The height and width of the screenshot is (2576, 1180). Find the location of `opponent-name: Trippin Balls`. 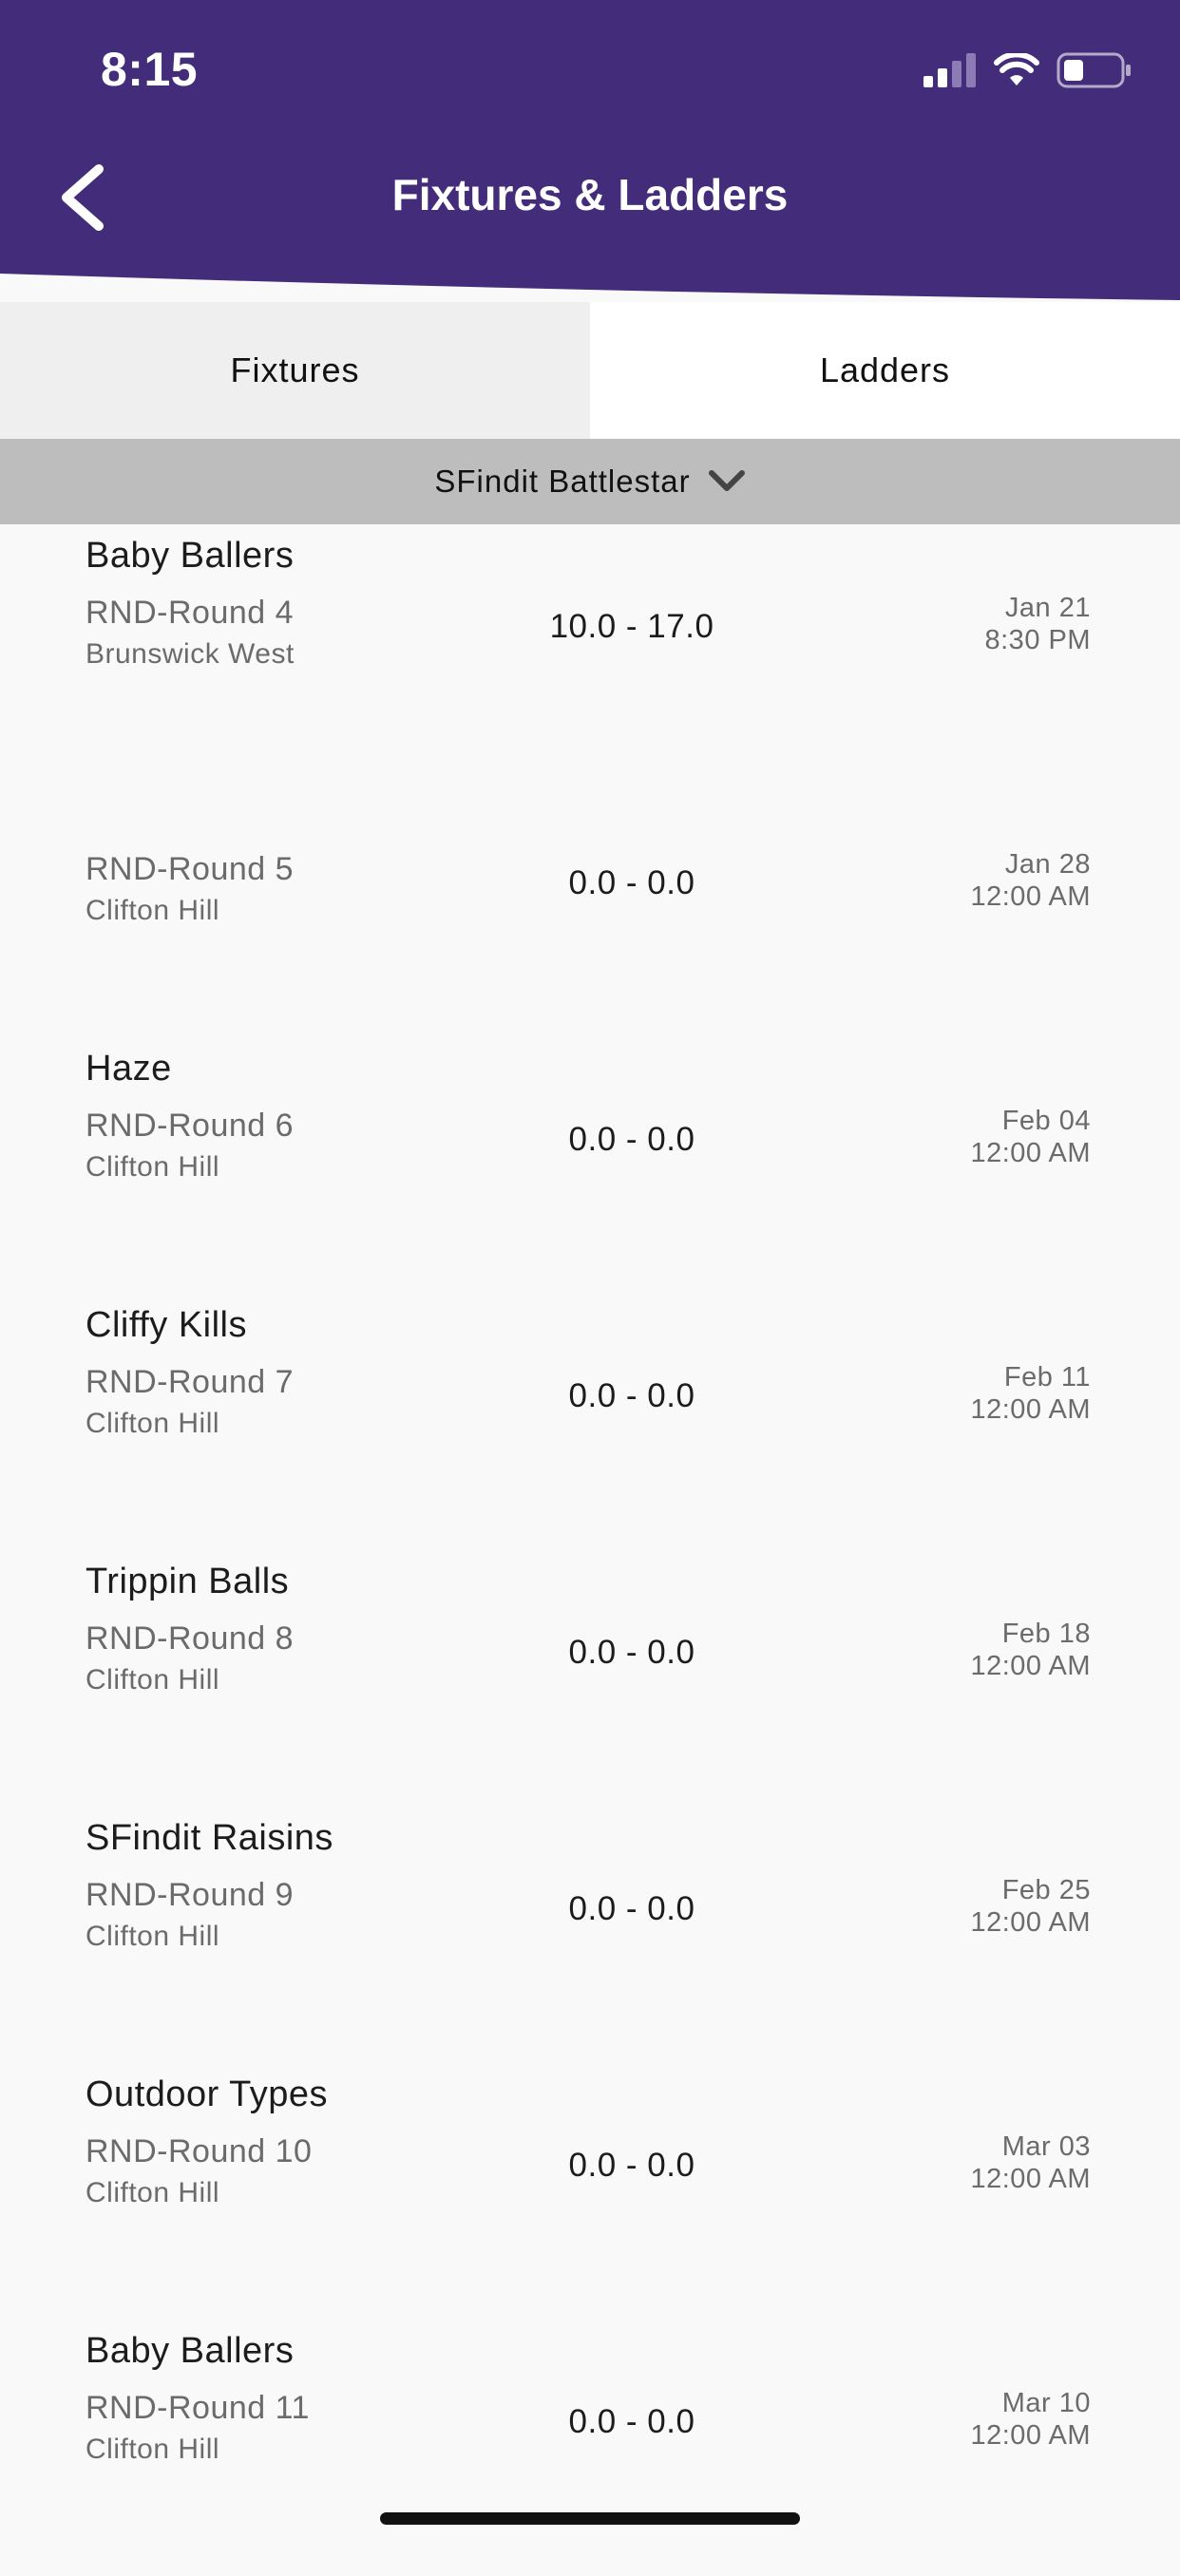

opponent-name: Trippin Balls is located at coordinates (188, 1581).